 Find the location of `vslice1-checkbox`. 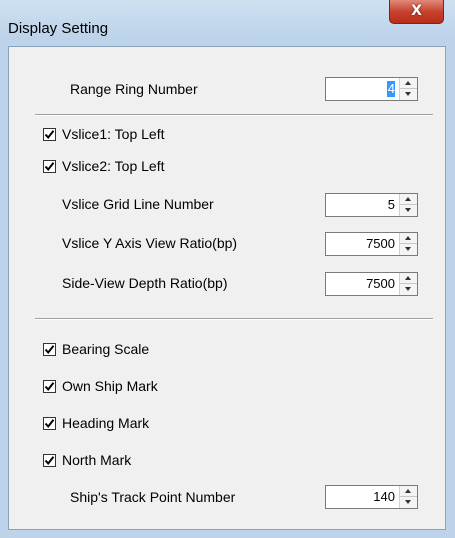

vslice1-checkbox is located at coordinates (49, 134).